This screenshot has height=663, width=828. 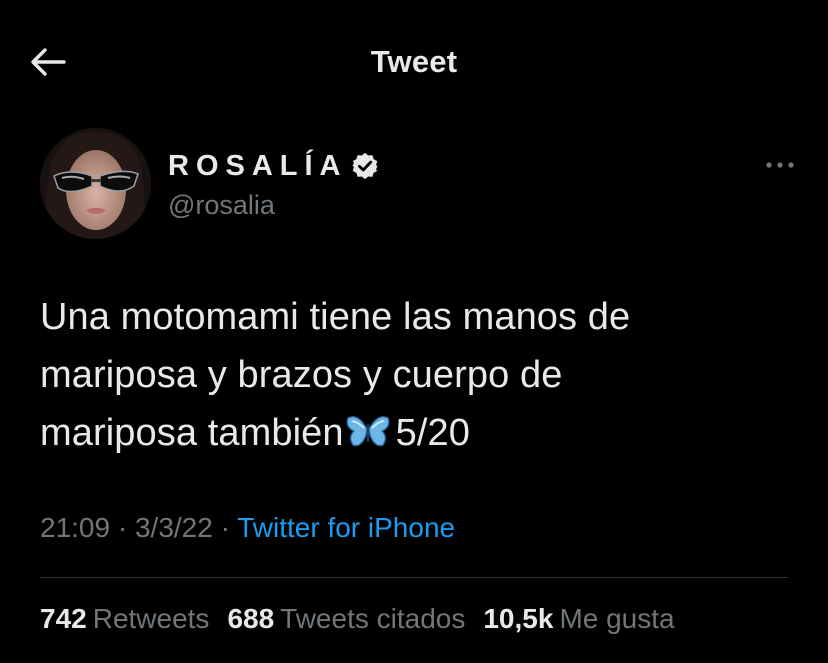 What do you see at coordinates (151, 618) in the screenshot?
I see `retweets-label: Retweets` at bounding box center [151, 618].